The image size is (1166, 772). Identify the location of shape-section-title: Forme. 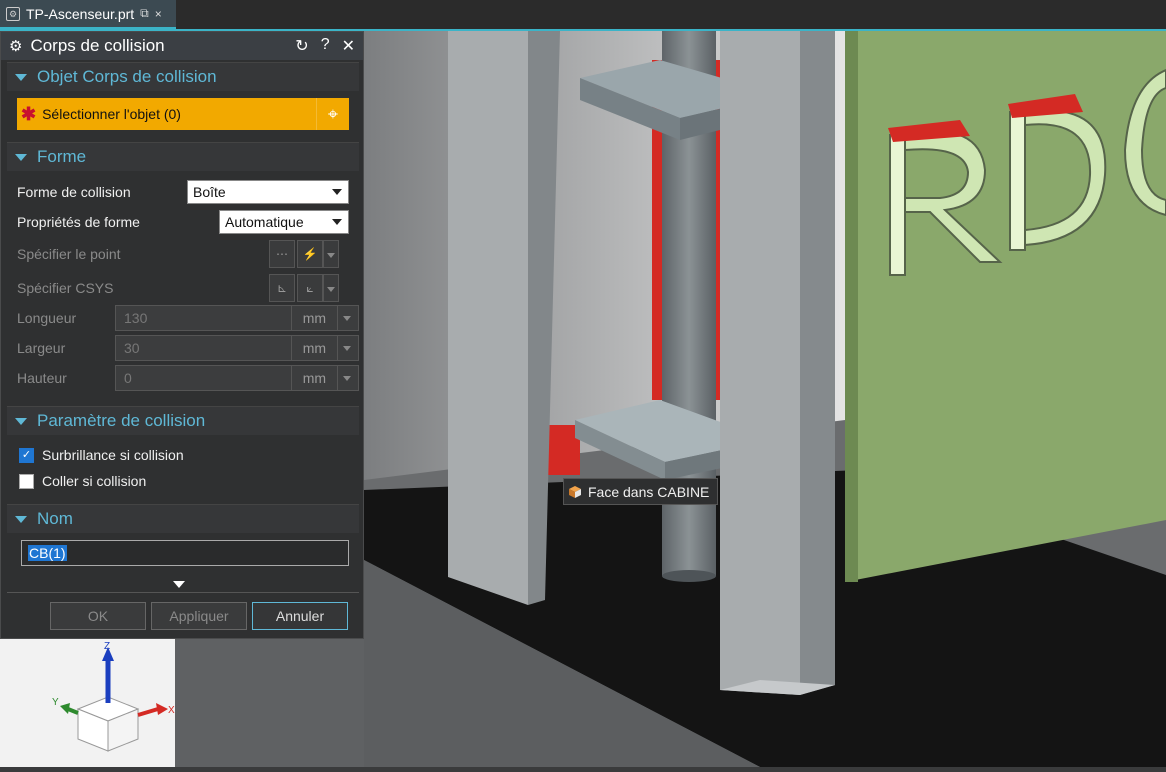
(62, 156).